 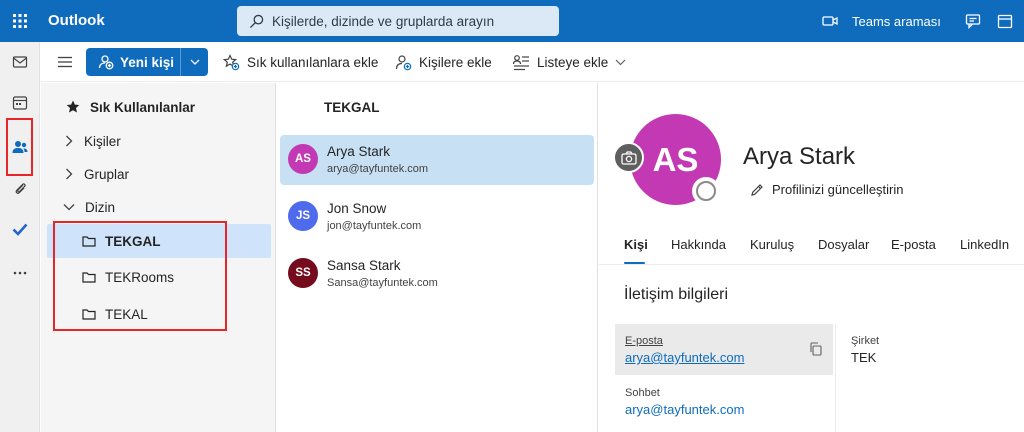 What do you see at coordinates (437, 274) in the screenshot?
I see `list-item: SS Sansa Stark Sansa@tayfuntek.com` at bounding box center [437, 274].